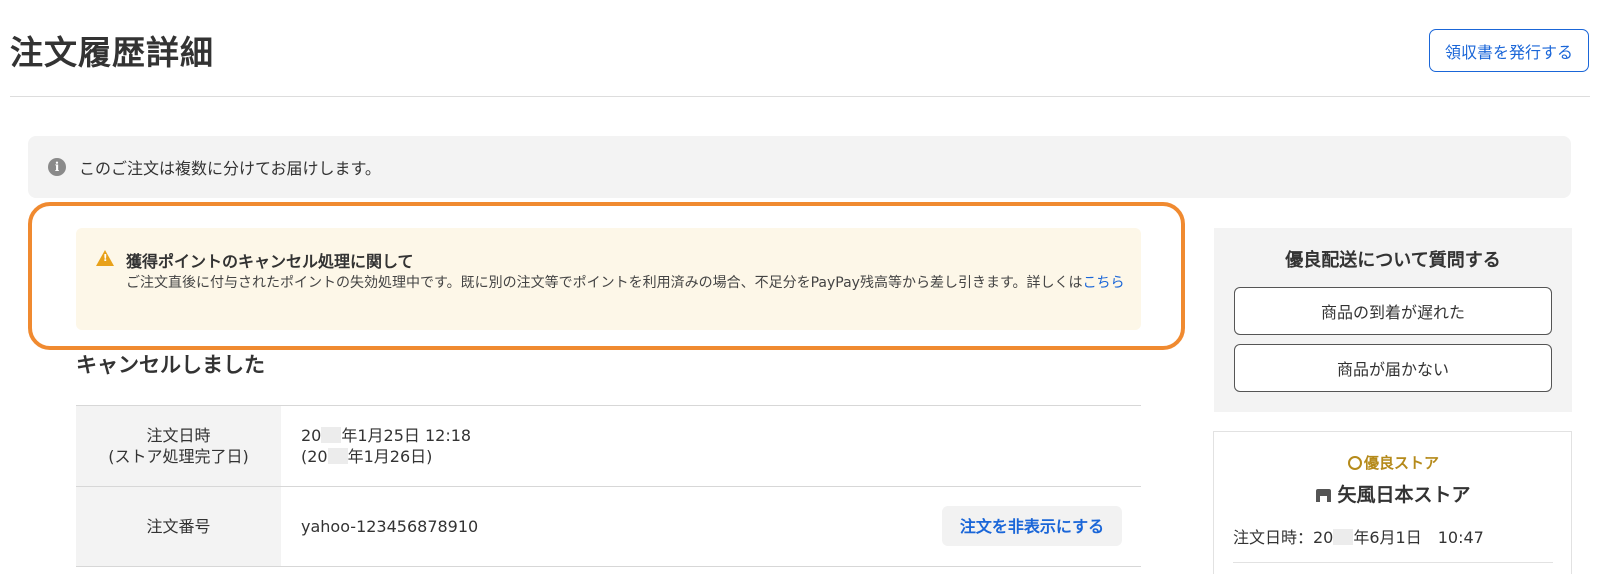  What do you see at coordinates (178, 526) in the screenshot?
I see `order-number-label: 注文番号` at bounding box center [178, 526].